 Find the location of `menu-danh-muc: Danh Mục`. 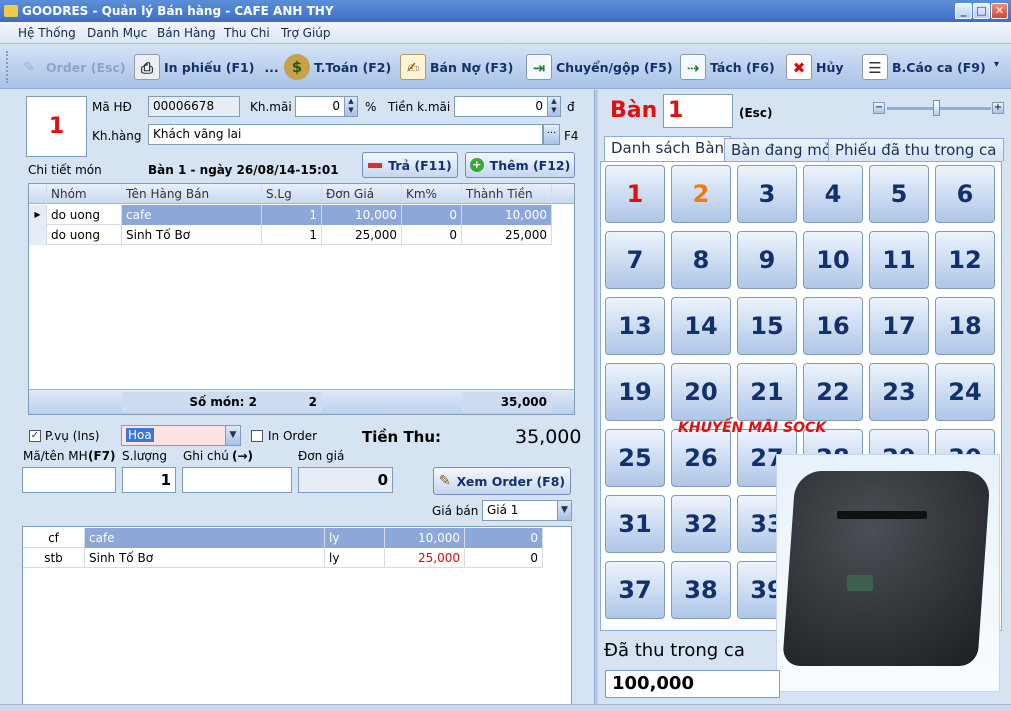

menu-danh-muc: Danh Mục is located at coordinates (117, 33).